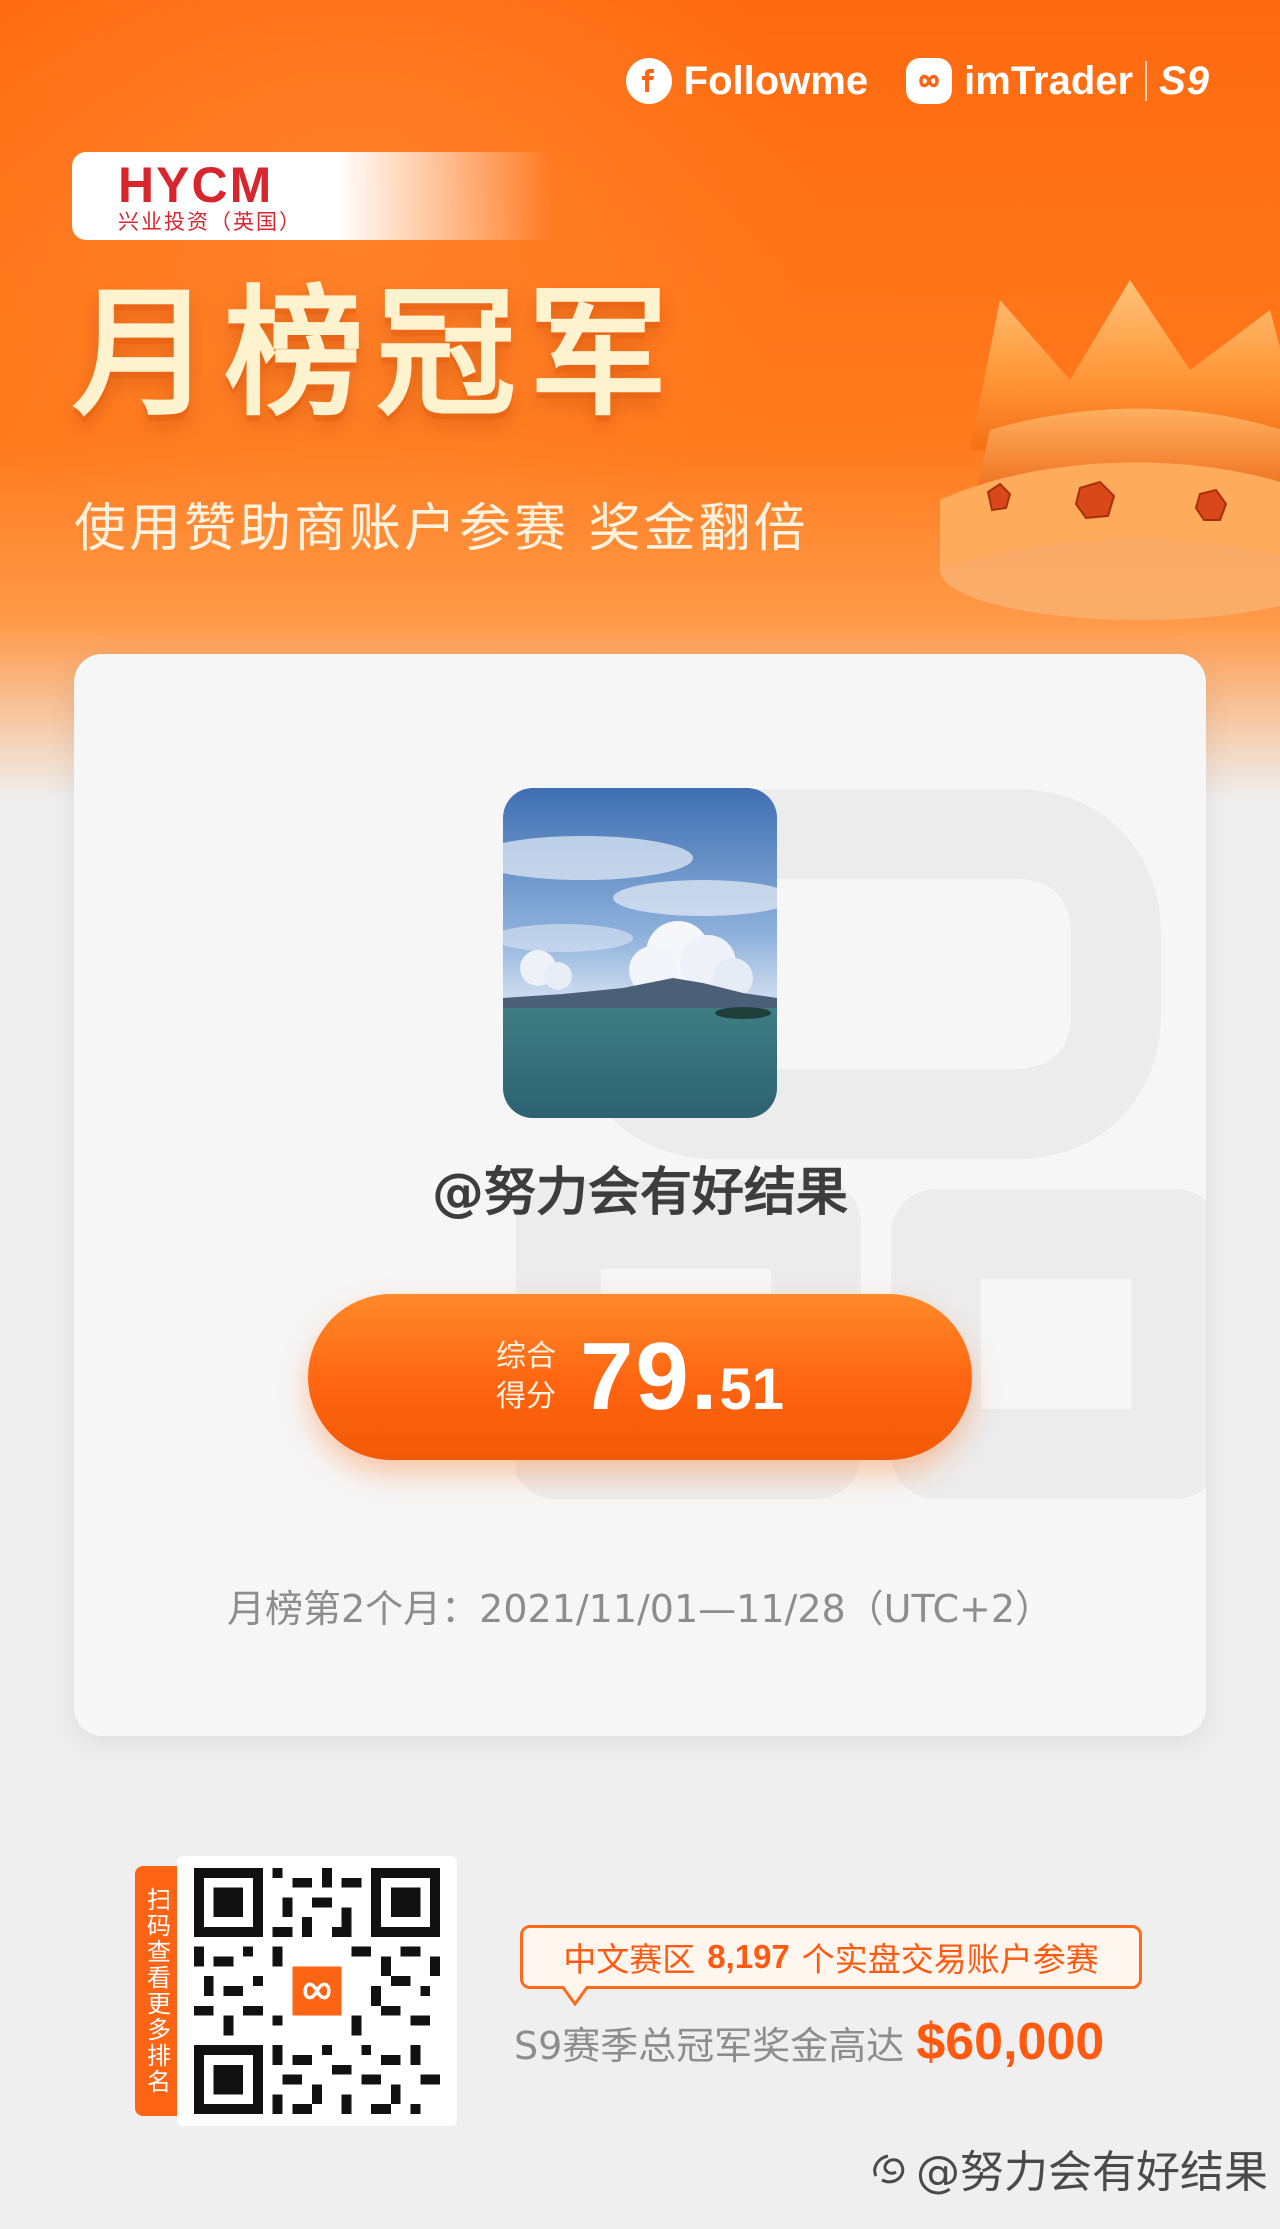 Image resolution: width=1280 pixels, height=2229 pixels. Describe the element at coordinates (1110, 450) in the screenshot. I see `crown-icon` at that location.